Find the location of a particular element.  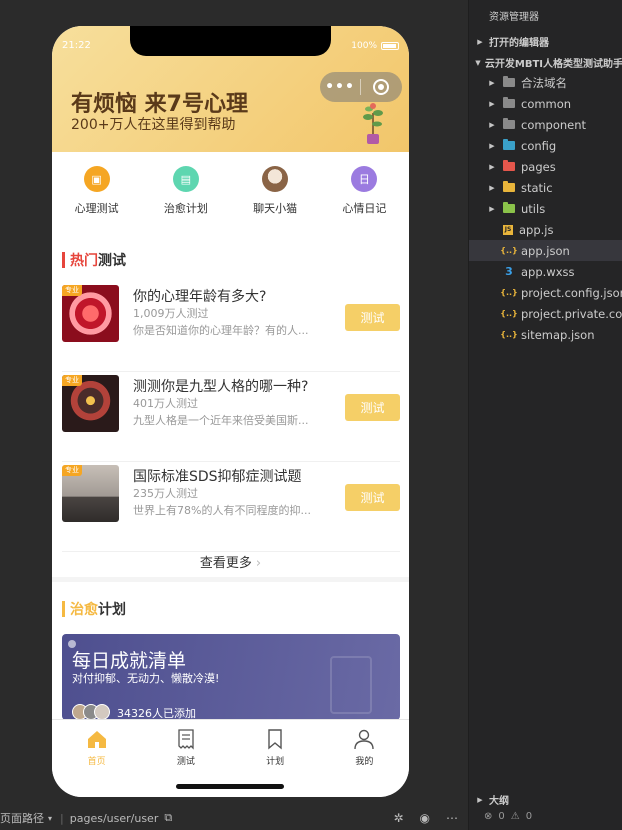

category-label: 心理测试 is located at coordinates (96, 208).